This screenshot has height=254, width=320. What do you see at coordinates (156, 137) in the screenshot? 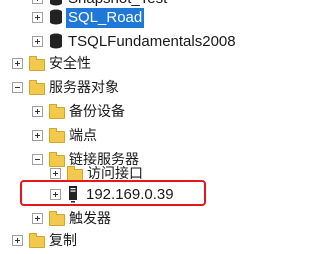
I see `tree-node-endpoints: 端点` at bounding box center [156, 137].